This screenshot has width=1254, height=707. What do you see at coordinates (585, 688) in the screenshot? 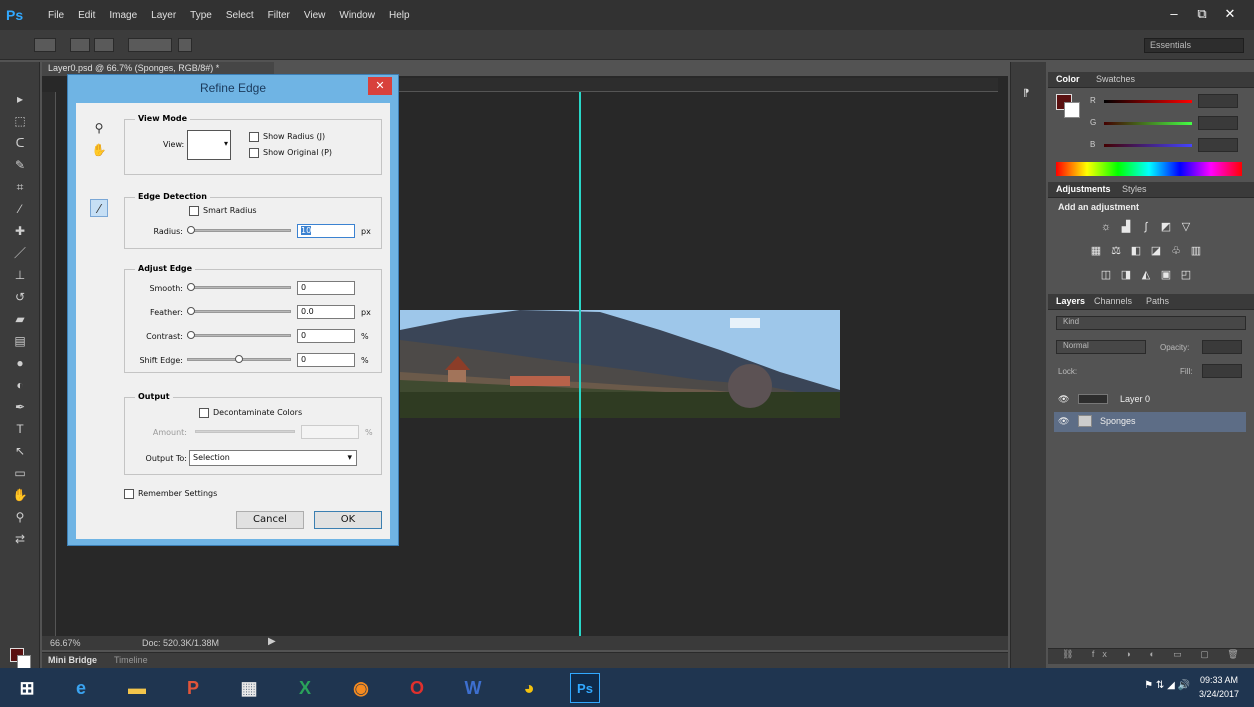
I see `photoshop-taskbar-icon: Ps` at bounding box center [585, 688].